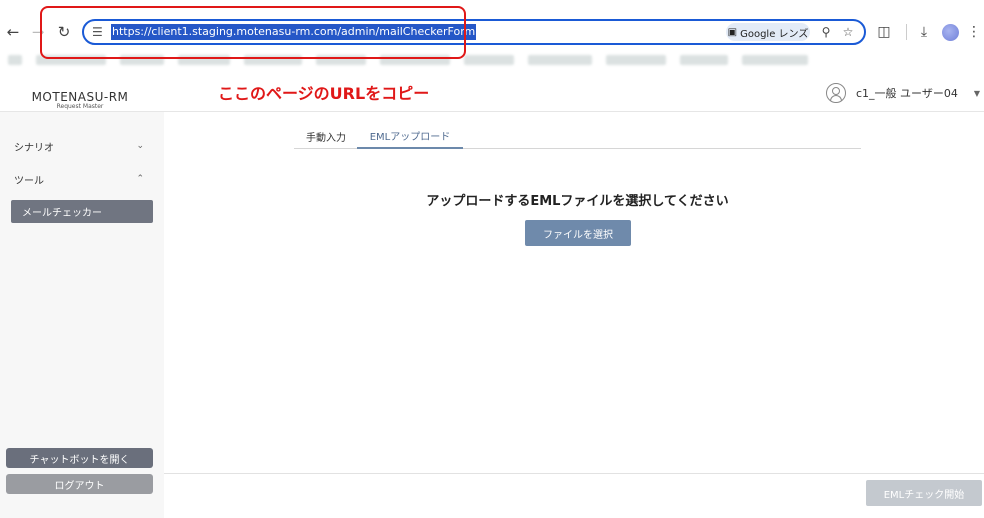 The height and width of the screenshot is (518, 984). Describe the element at coordinates (140, 179) in the screenshot. I see `chevron-up-icon: ⌃` at that location.